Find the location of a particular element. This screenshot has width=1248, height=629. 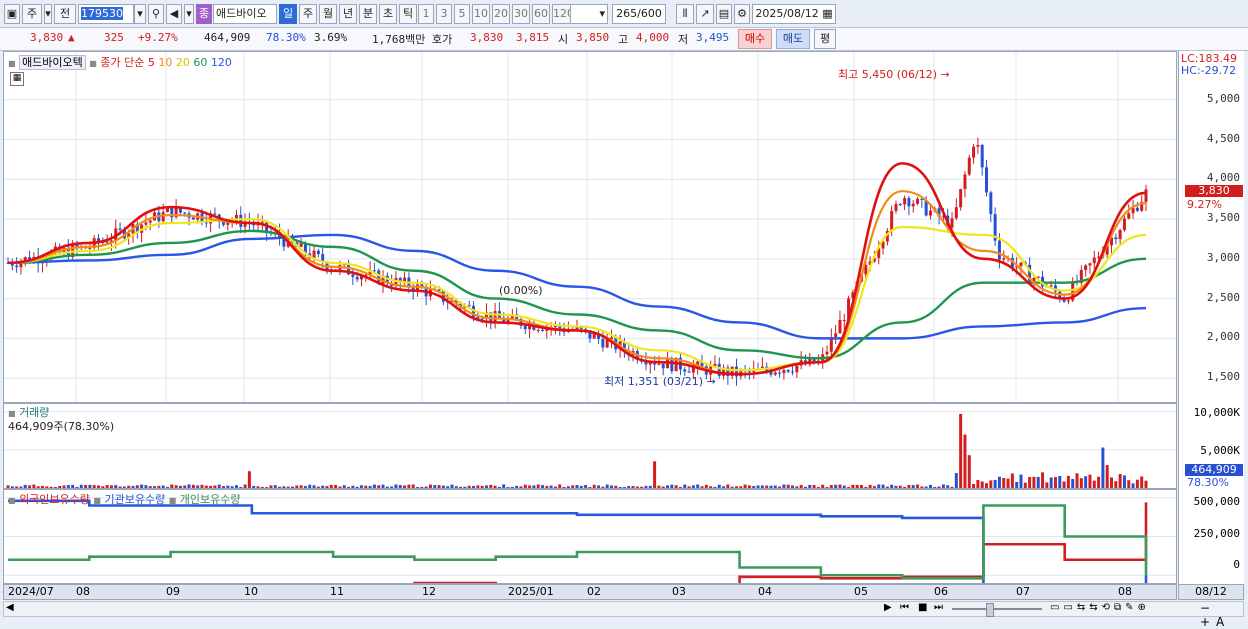

buy-button: 매수 is located at coordinates (755, 39).